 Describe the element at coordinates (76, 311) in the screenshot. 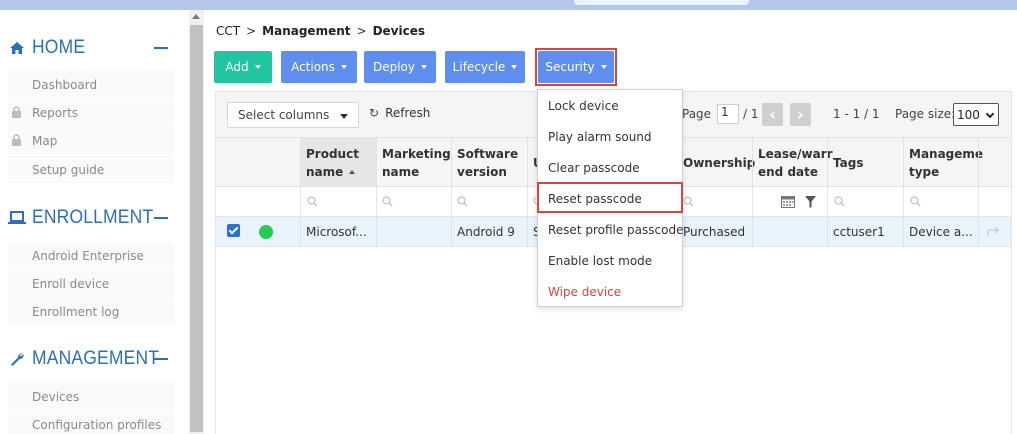

I see `sidebar-item-label: Enrollment log` at that location.